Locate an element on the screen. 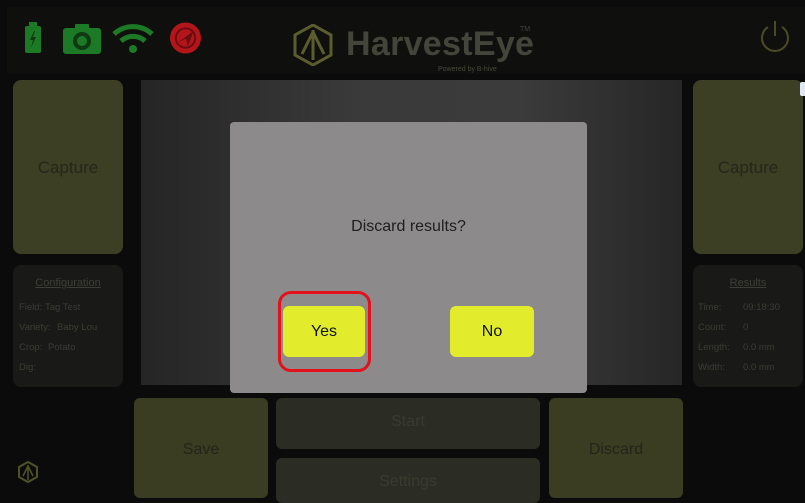  settings-label: Settings is located at coordinates (408, 481).